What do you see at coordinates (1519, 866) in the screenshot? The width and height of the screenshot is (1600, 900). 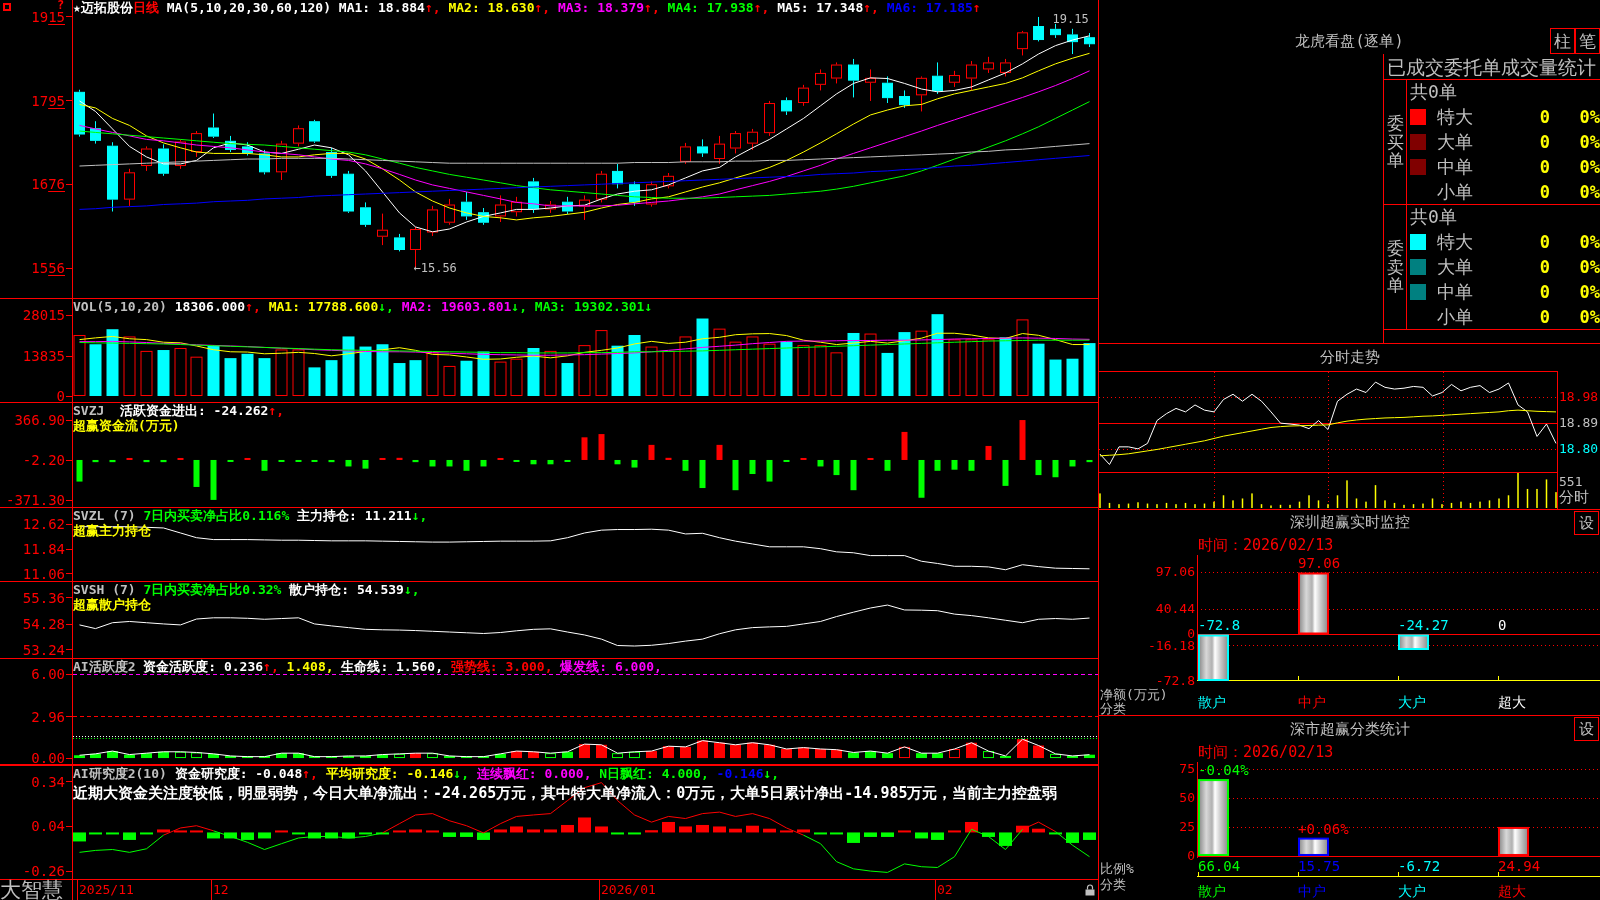 I see `value-label: 24.94` at bounding box center [1519, 866].